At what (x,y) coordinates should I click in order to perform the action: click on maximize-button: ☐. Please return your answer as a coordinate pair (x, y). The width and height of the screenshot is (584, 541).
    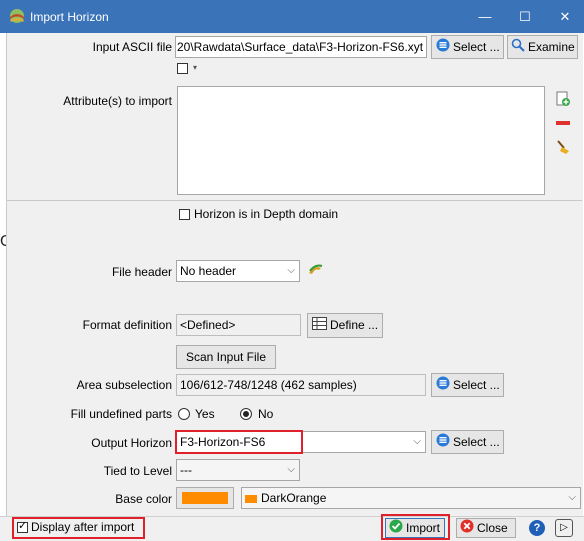
    Looking at the image, I should click on (525, 16).